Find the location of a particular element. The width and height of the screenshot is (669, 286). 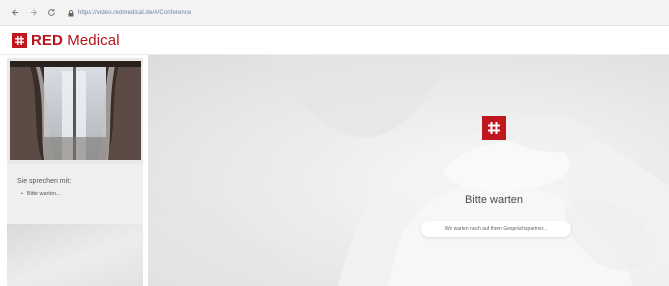

arrow-right-icon is located at coordinates (33, 12).